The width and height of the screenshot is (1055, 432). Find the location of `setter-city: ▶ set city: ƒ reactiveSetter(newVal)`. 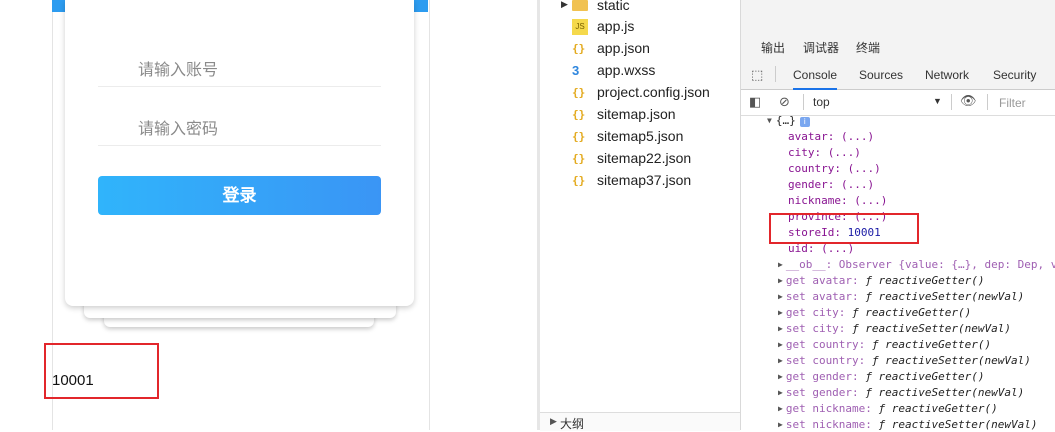

setter-city: ▶ set city: ƒ reactiveSetter(newVal) is located at coordinates (894, 329).